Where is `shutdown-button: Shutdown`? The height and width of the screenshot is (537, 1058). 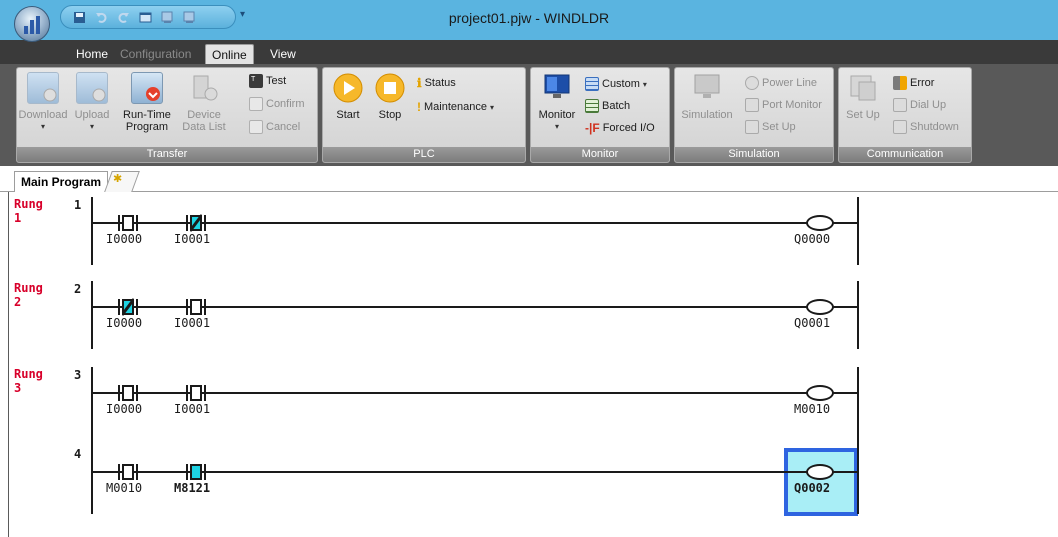
shutdown-button: Shutdown is located at coordinates (926, 127).